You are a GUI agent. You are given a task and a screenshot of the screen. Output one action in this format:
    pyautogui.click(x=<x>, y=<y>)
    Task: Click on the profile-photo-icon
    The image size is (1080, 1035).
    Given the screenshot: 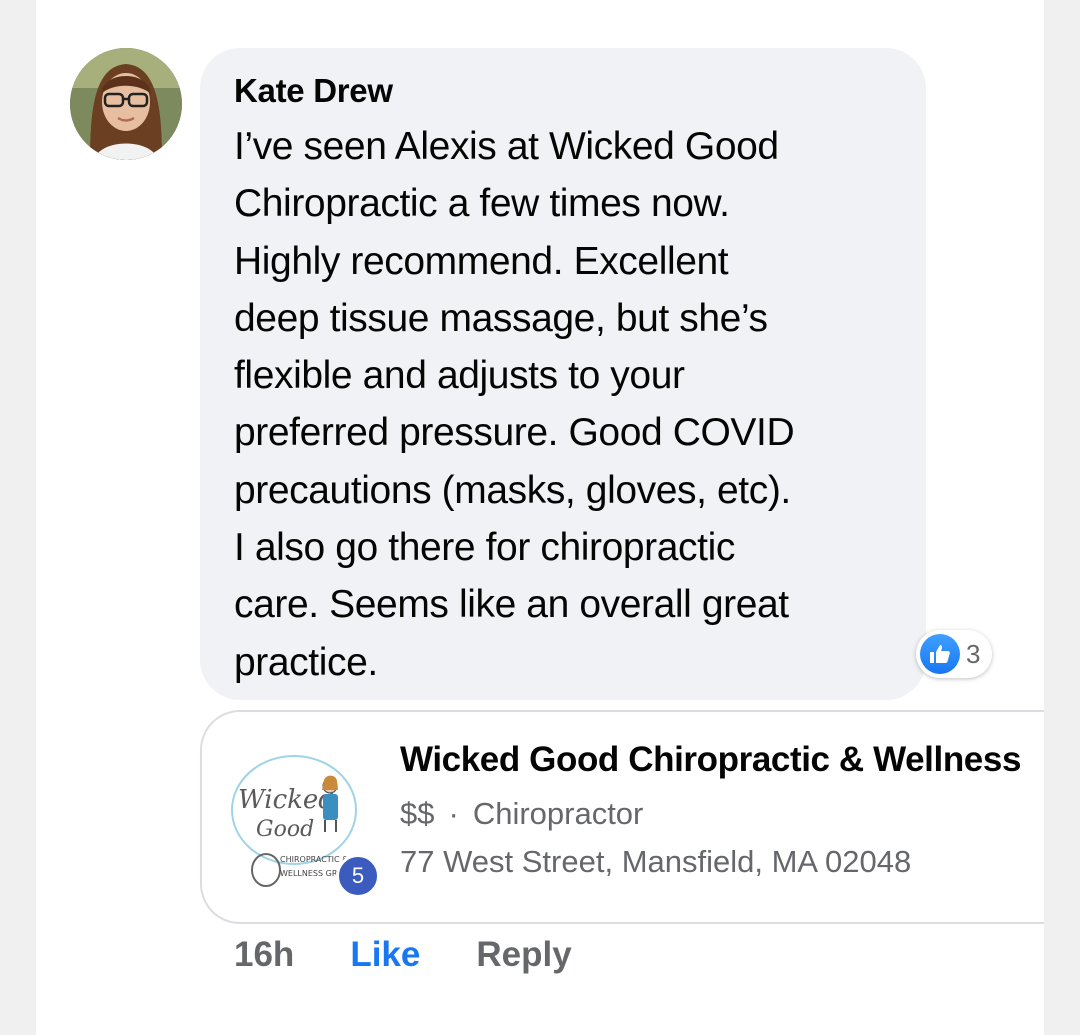 What is the action you would take?
    pyautogui.click(x=126, y=104)
    